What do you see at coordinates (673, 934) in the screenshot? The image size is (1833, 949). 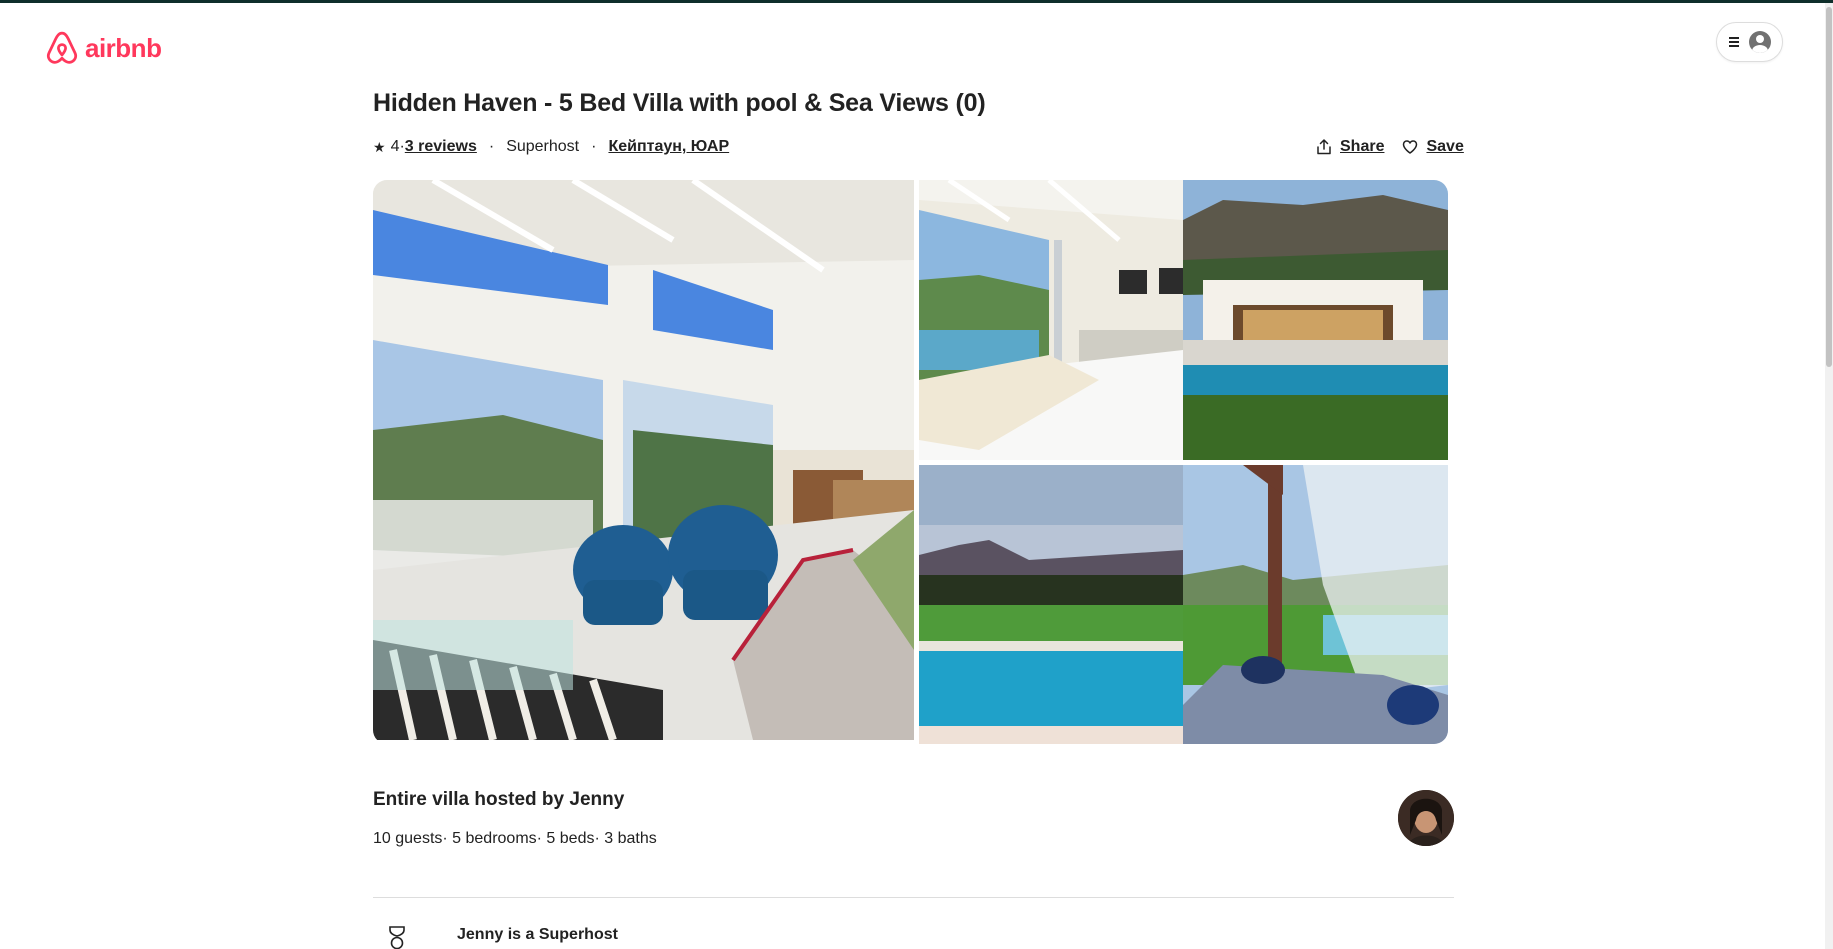 I see `superhost-highlight: Jenny is a Superhost` at bounding box center [673, 934].